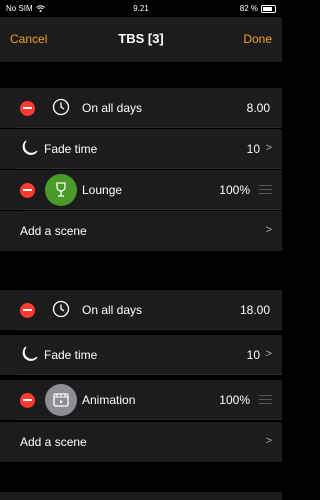 The width and height of the screenshot is (320, 500). What do you see at coordinates (141, 190) in the screenshot?
I see `scene-row: Lounge 100%` at bounding box center [141, 190].